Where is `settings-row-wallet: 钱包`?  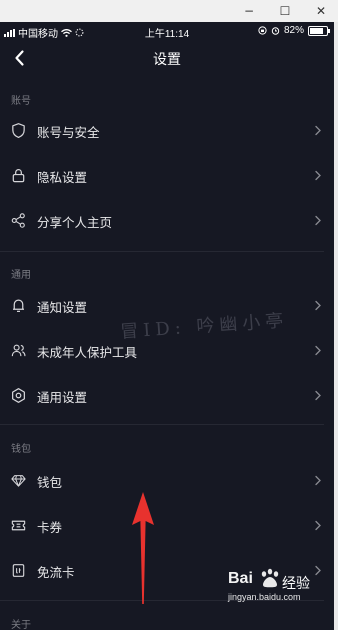 settings-row-wallet: 钱包 is located at coordinates (167, 480).